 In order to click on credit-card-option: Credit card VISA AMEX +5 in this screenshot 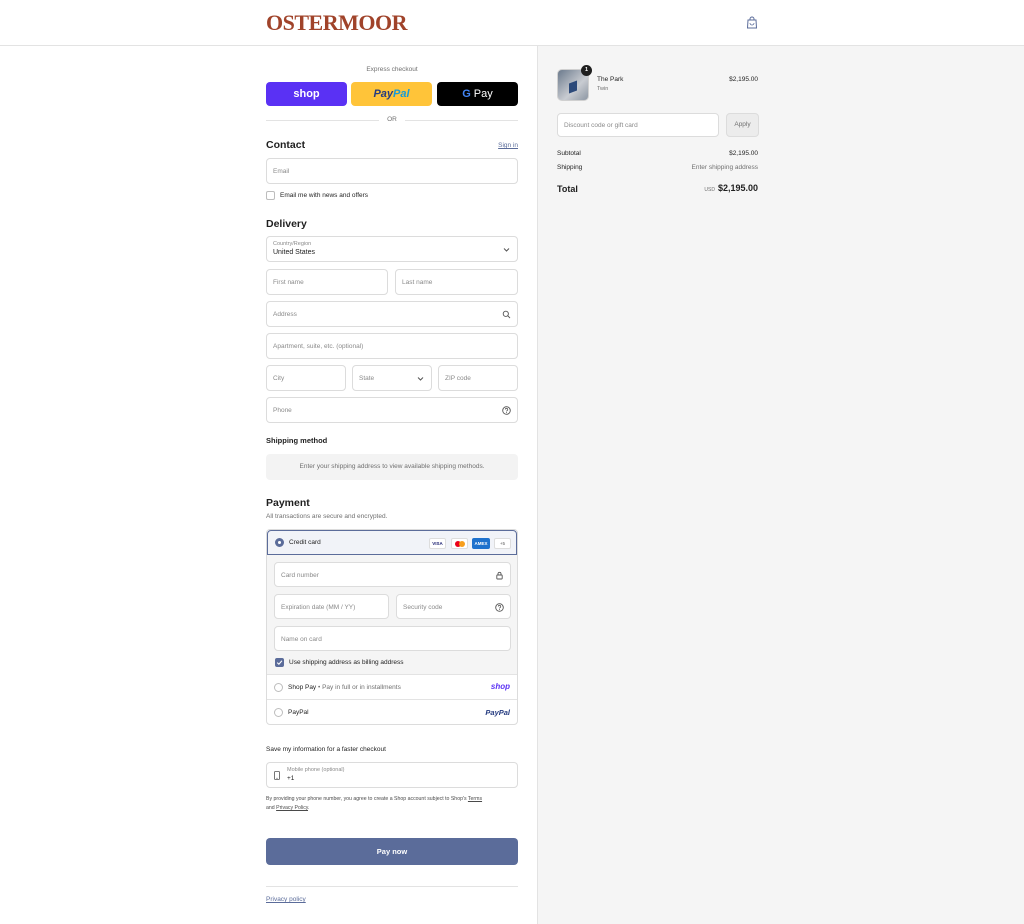, I will do `click(392, 542)`.